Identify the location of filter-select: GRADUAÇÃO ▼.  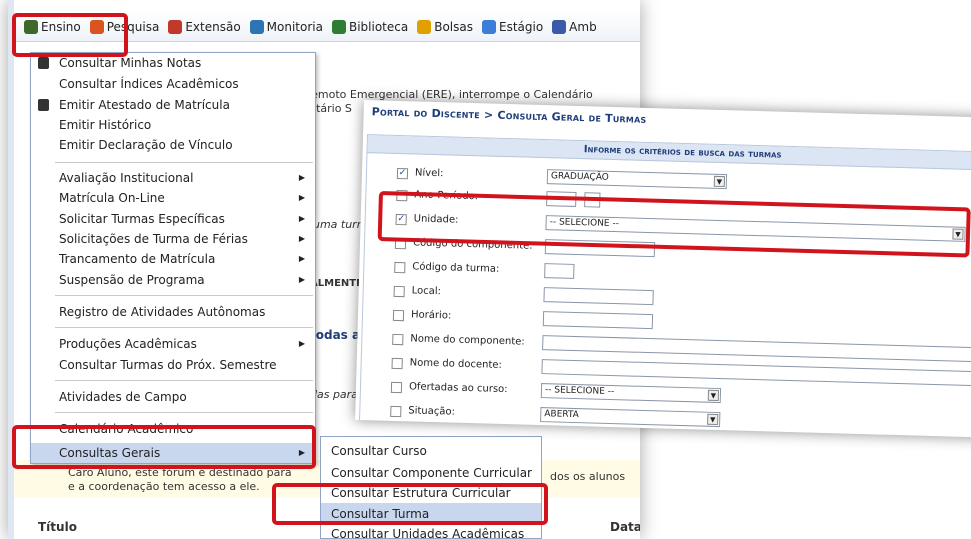
(637, 179).